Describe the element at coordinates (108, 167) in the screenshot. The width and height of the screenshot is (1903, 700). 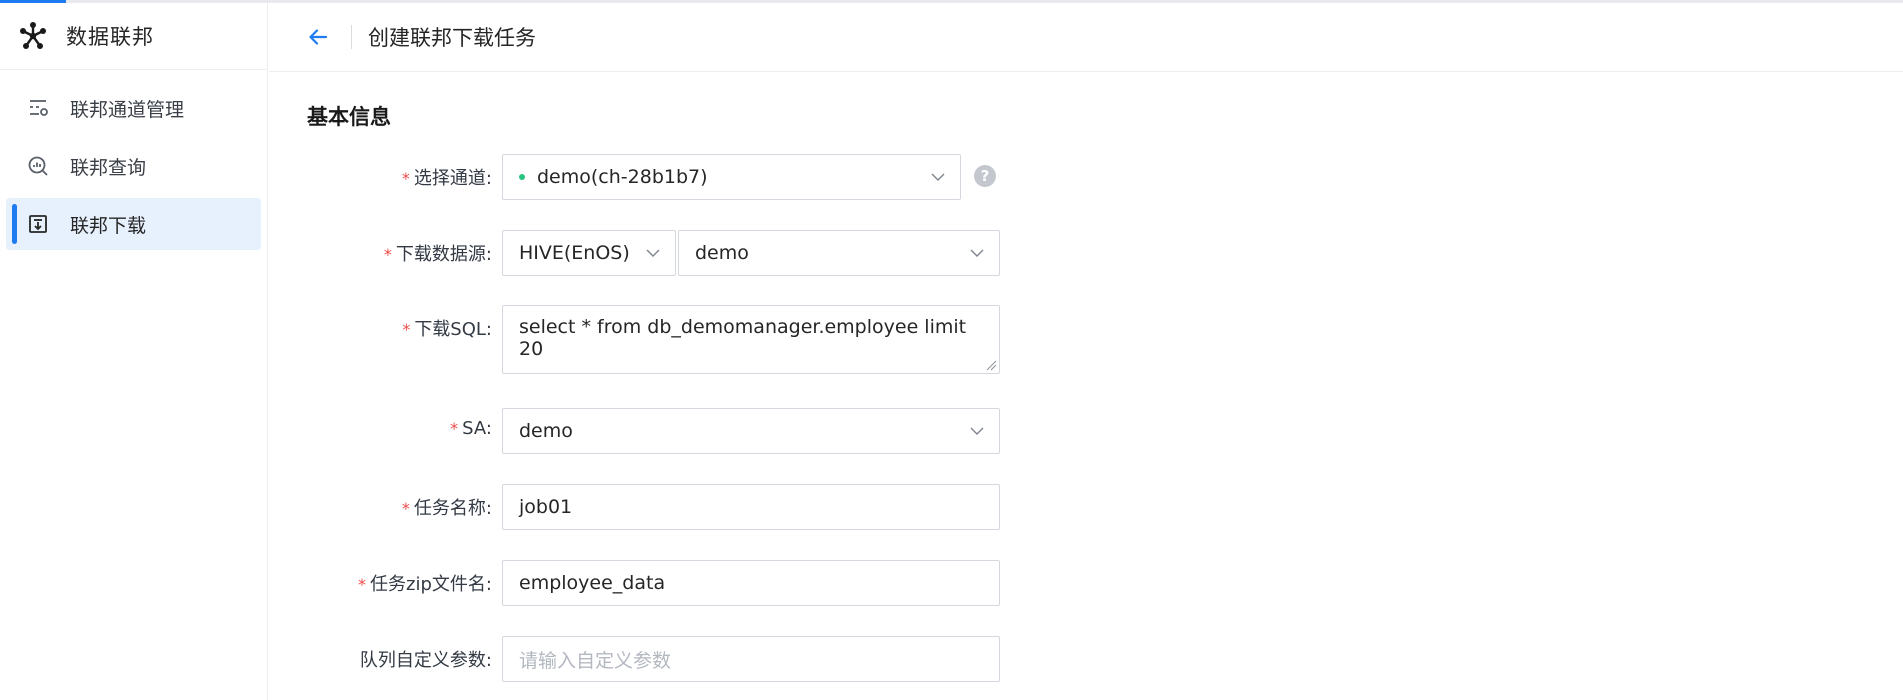
I see `sidebar-item-label: 联邦查询` at that location.